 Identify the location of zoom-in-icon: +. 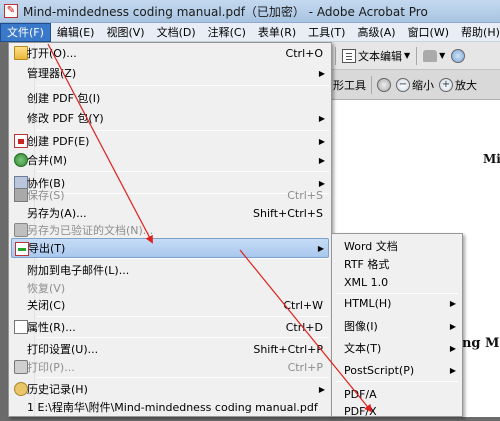
(446, 84).